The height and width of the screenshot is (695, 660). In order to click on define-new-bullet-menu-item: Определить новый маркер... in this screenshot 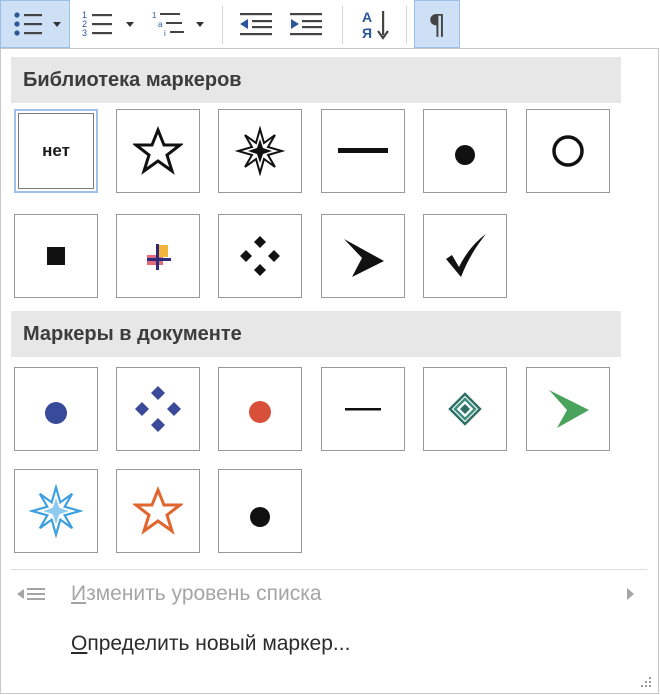, I will do `click(329, 644)`.